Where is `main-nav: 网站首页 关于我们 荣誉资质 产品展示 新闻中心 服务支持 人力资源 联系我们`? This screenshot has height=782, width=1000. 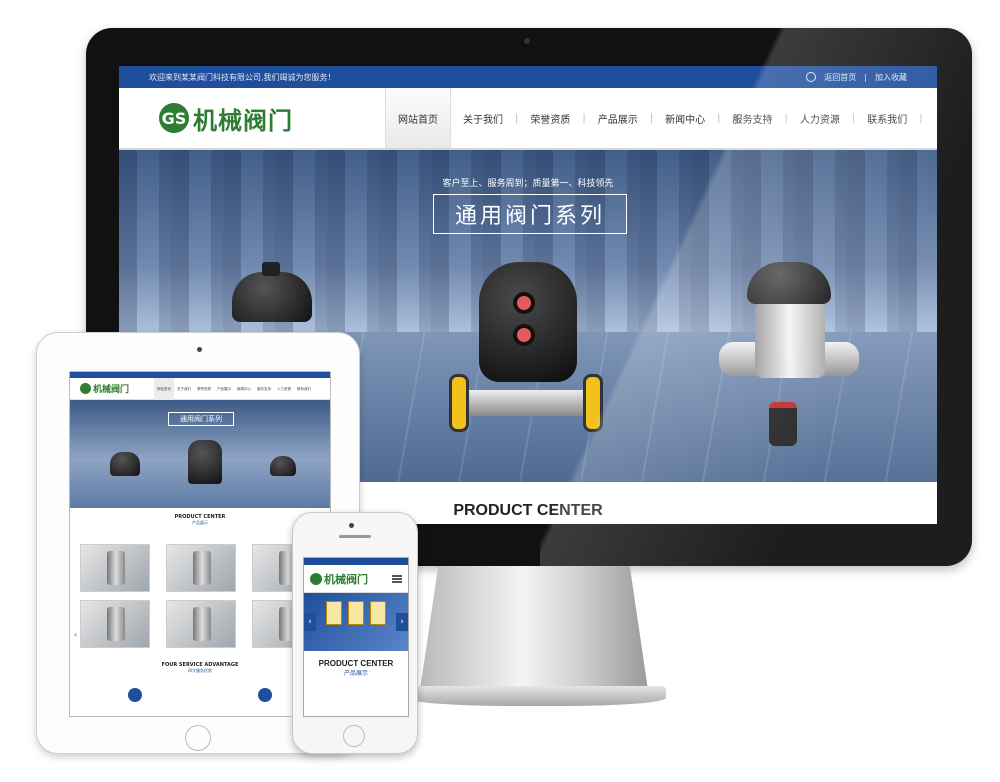
main-nav: 网站首页 关于我们 荣誉资质 产品展示 新闻中心 服务支持 人力资源 联系我们 is located at coordinates (234, 388).